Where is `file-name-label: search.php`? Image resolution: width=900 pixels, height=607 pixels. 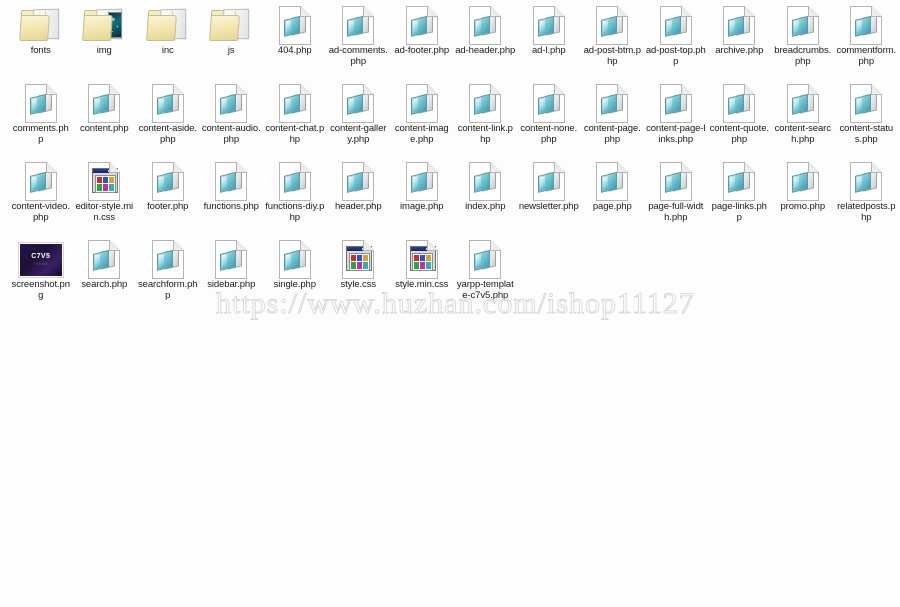 file-name-label: search.php is located at coordinates (104, 284).